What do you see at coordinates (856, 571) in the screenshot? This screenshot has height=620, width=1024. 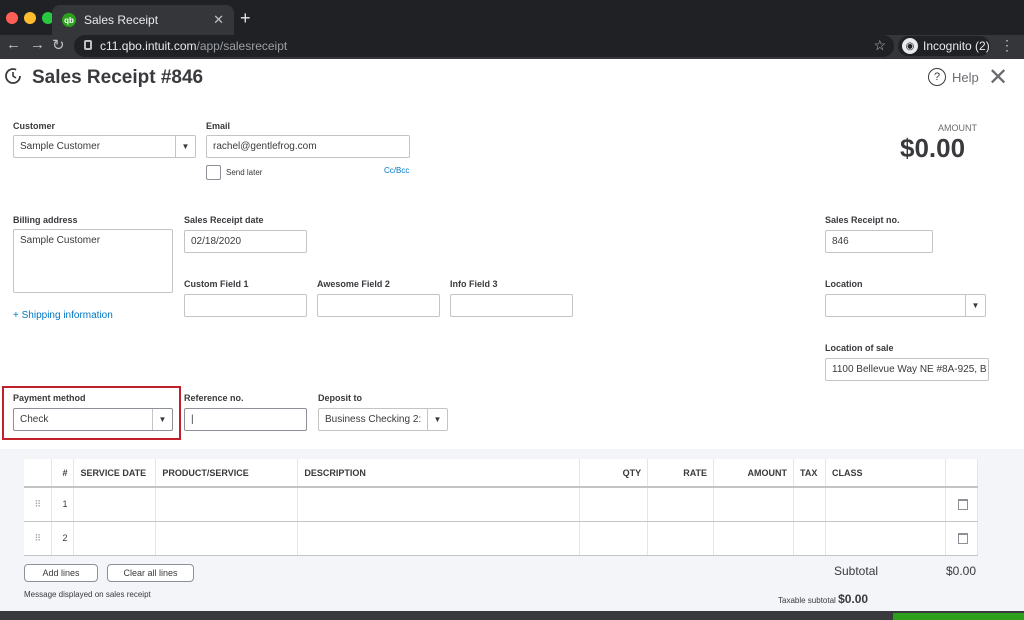 I see `subtotal-label: Subtotal` at bounding box center [856, 571].